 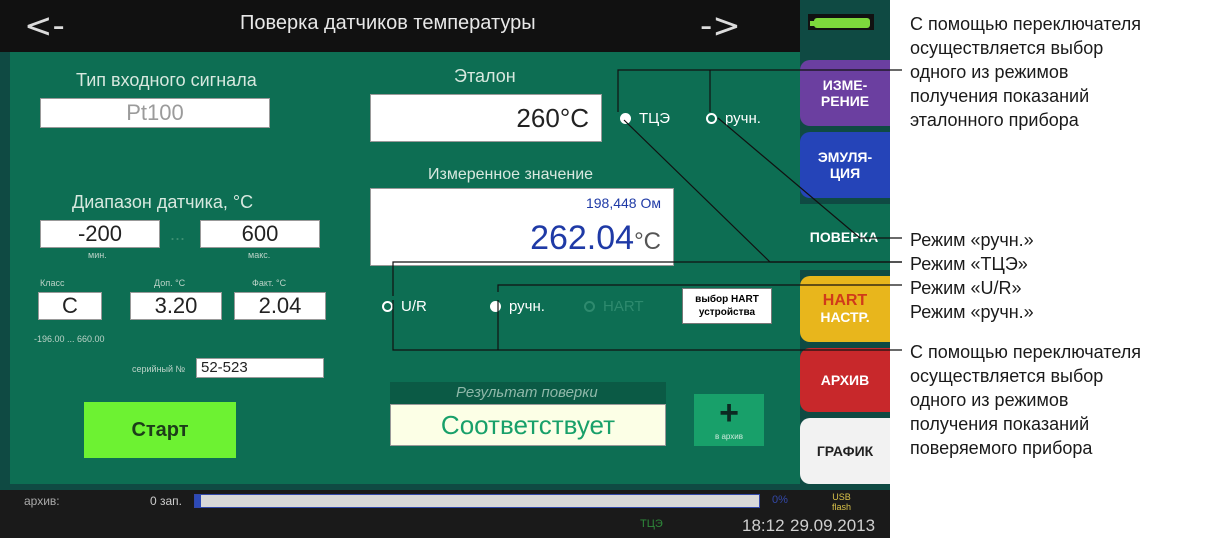 What do you see at coordinates (994, 120) in the screenshot?
I see `annotation-line: эталонного прибора` at bounding box center [994, 120].